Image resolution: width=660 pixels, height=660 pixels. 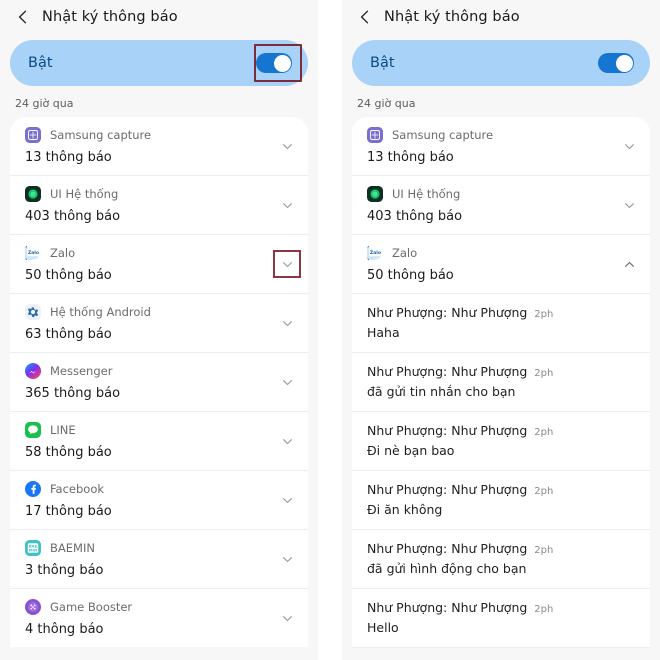 I want to click on section-label: 24 giờ qua, so click(x=44, y=103).